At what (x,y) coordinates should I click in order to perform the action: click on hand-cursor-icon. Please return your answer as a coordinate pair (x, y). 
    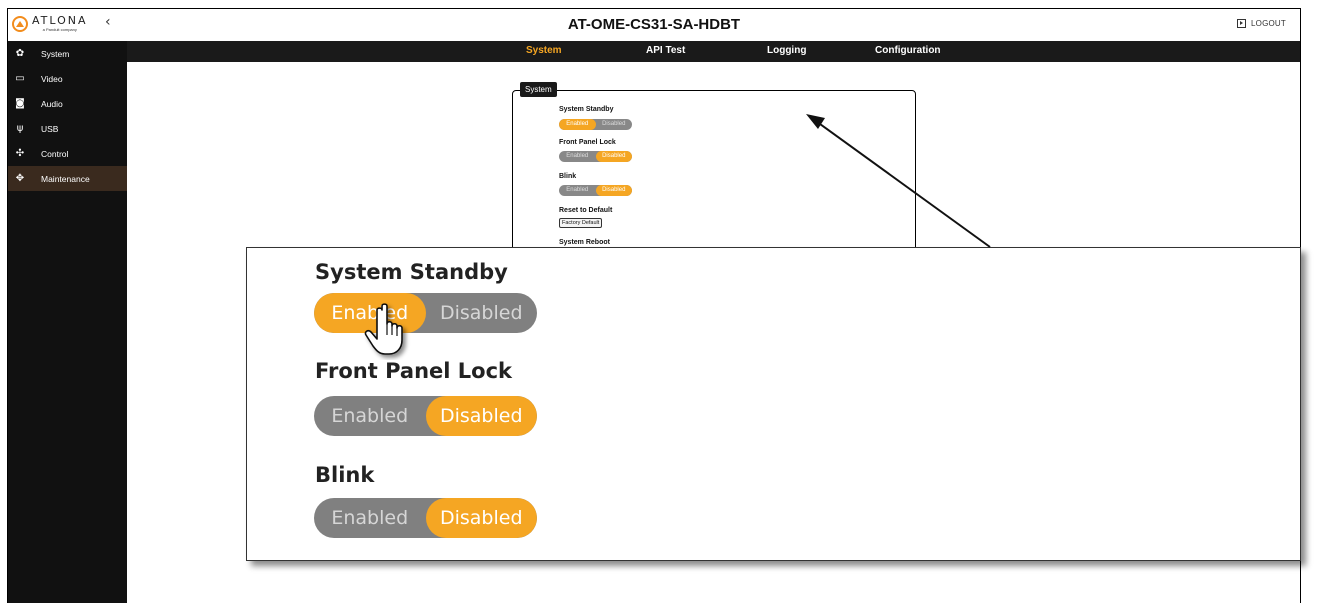
    Looking at the image, I should click on (383, 329).